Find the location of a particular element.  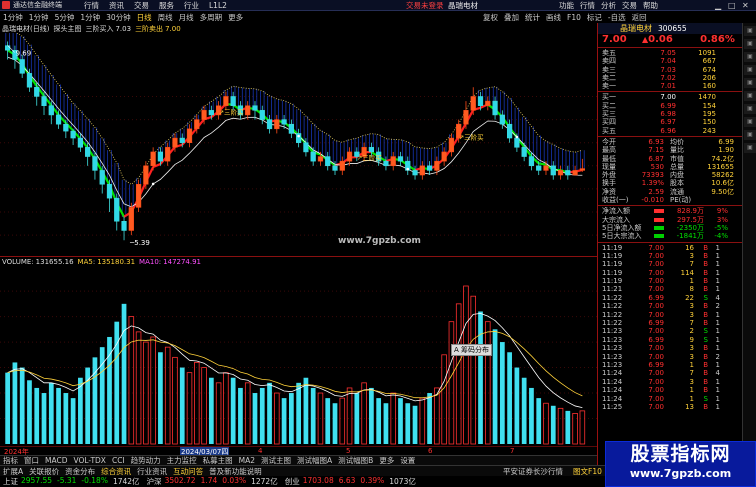

close-icon: ✕ is located at coordinates (745, 5).